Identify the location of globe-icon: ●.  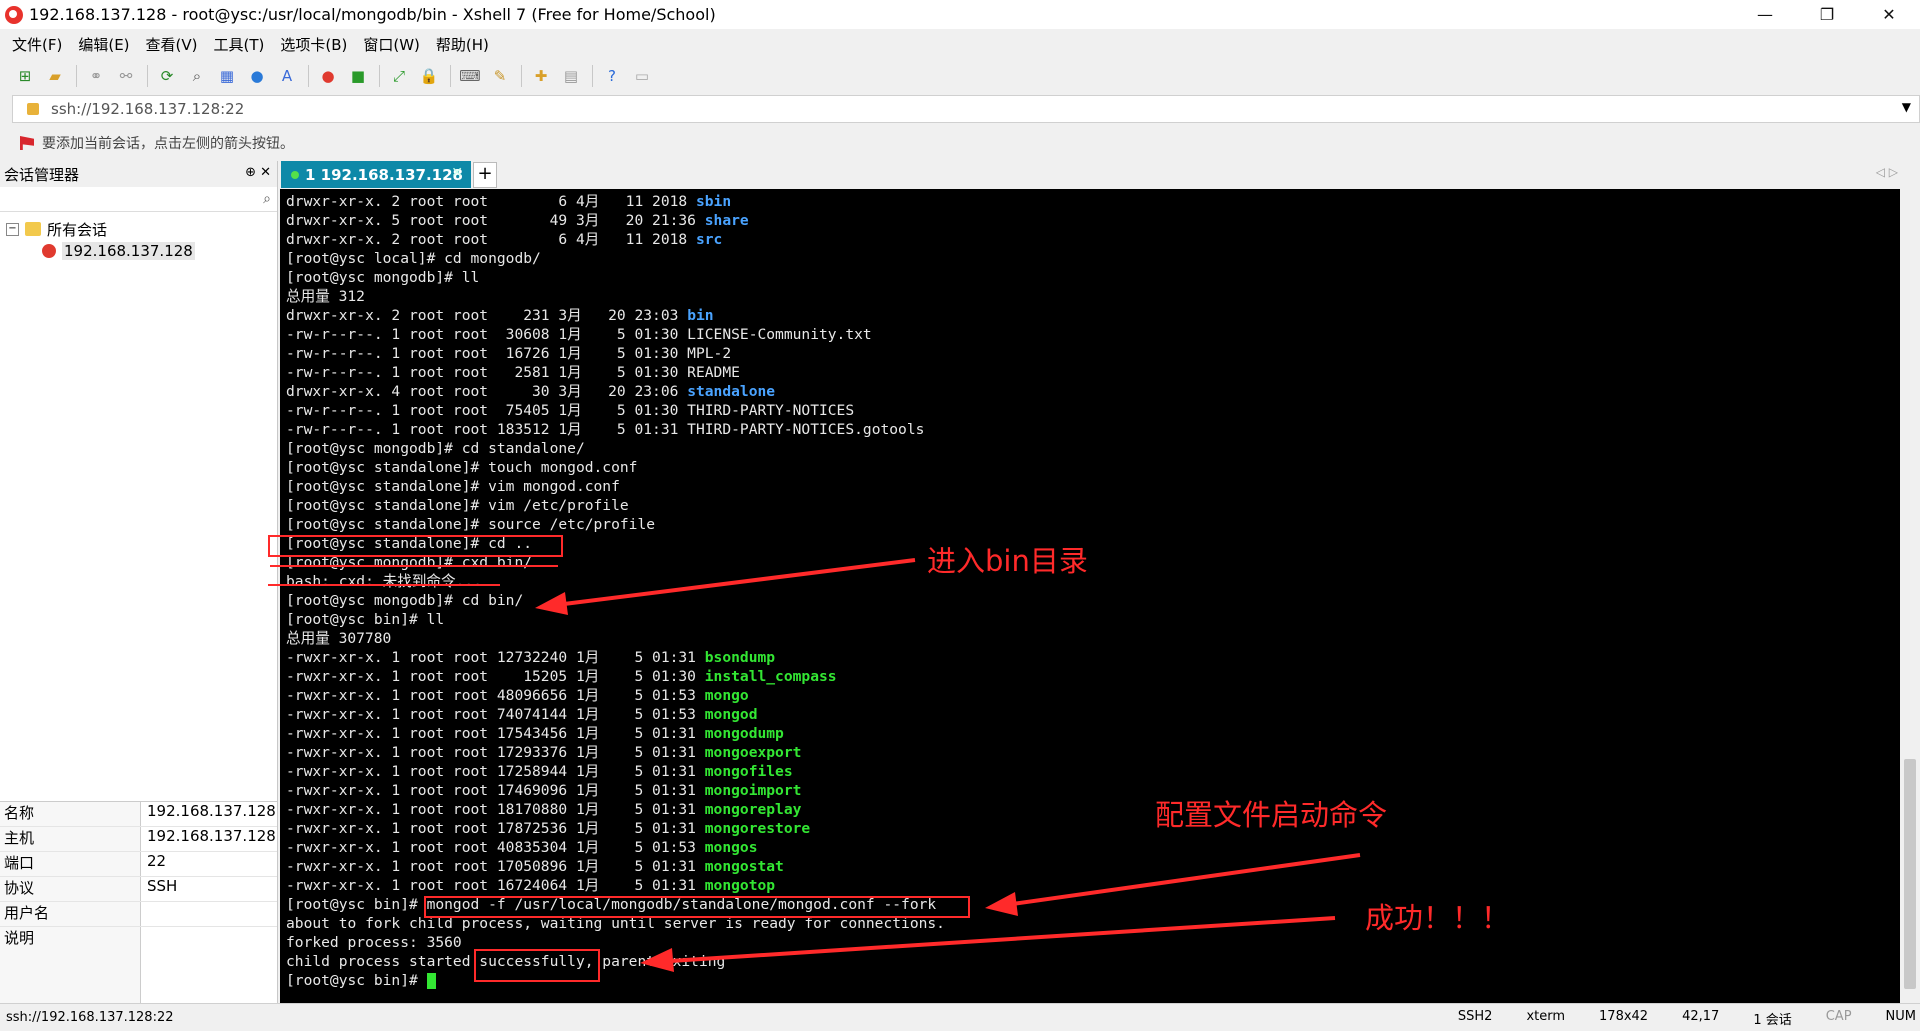
(257, 76).